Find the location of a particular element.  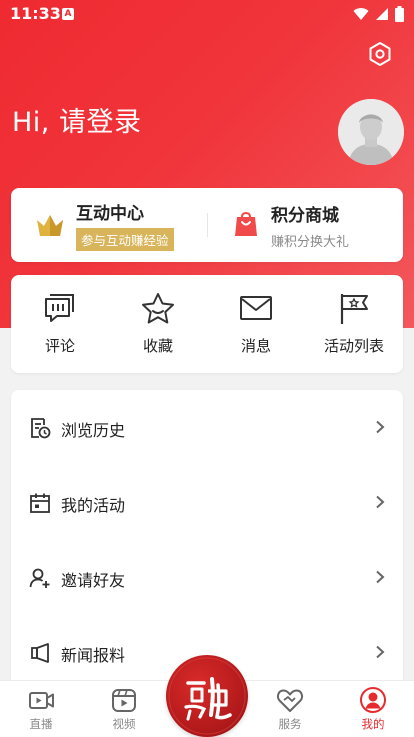

mail-icon is located at coordinates (256, 308).